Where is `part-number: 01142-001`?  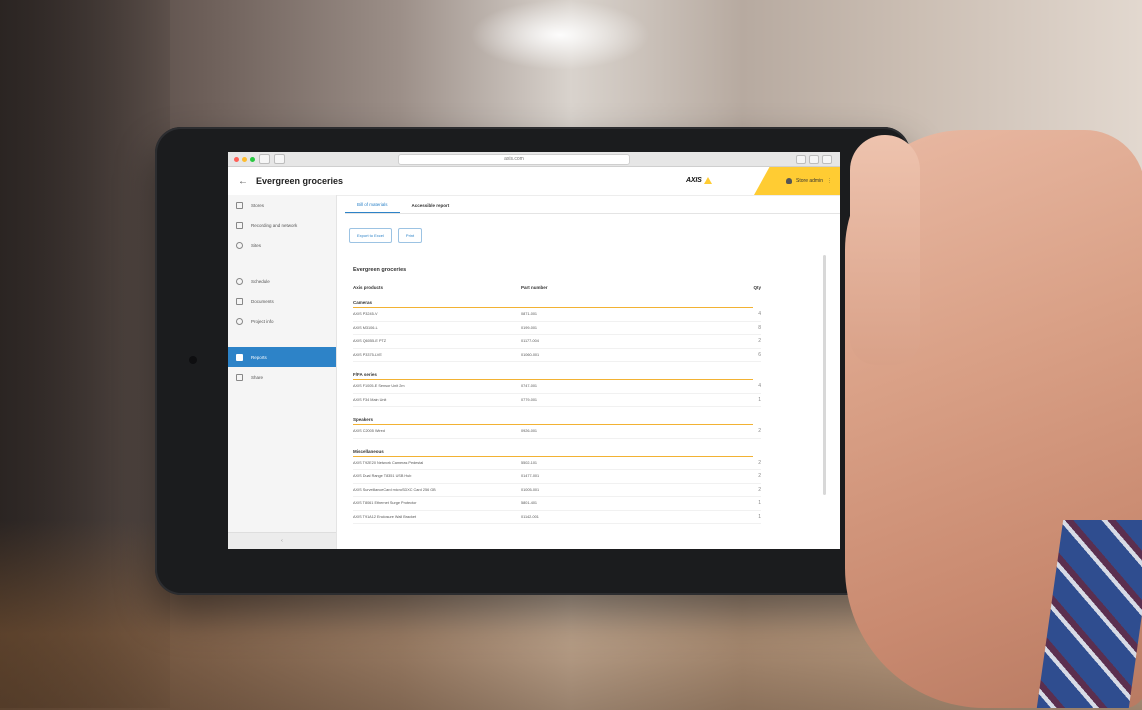 part-number: 01142-001 is located at coordinates (530, 516).